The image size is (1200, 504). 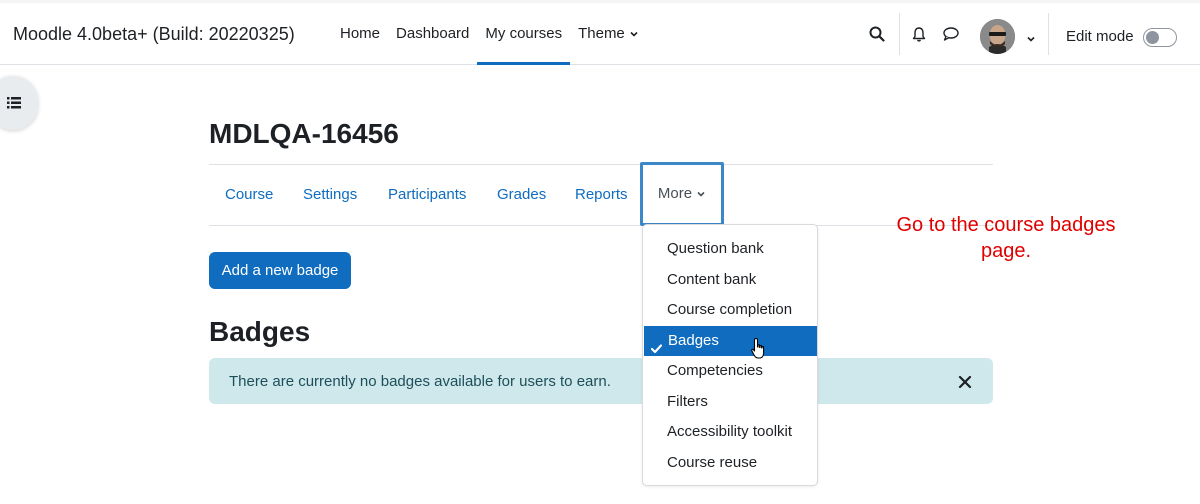 I want to click on annotation-line-1: Go to the course badges, so click(x=1006, y=225).